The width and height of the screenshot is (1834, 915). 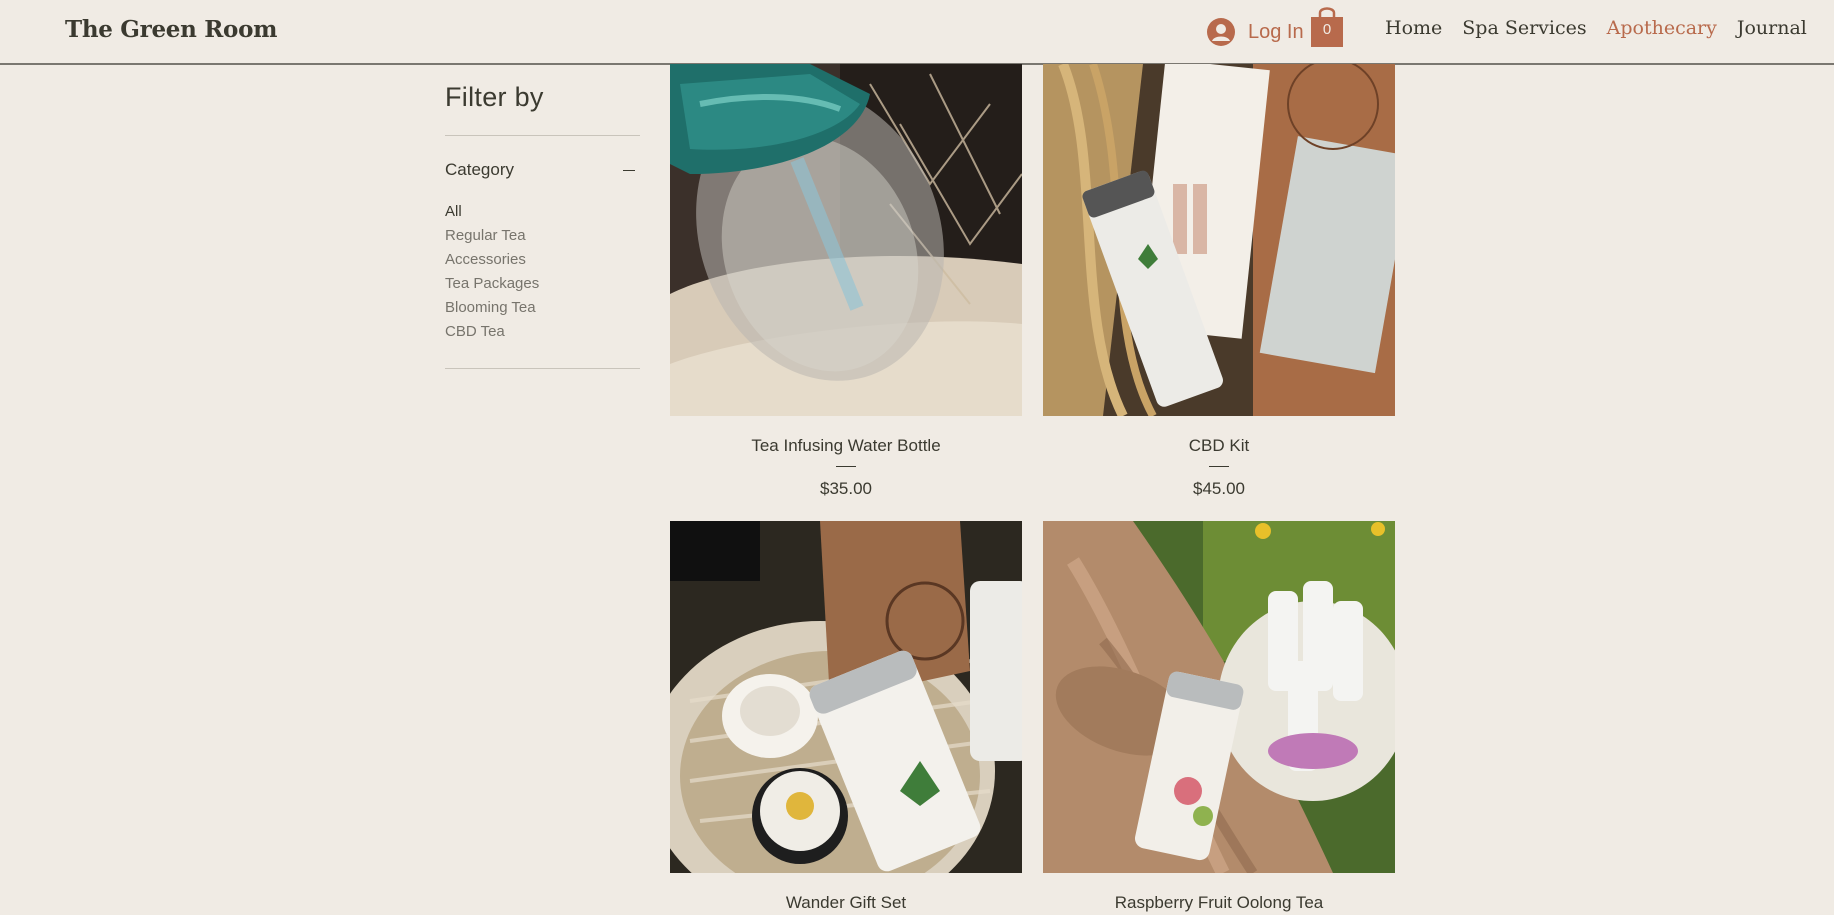 I want to click on product-price: $35.00, so click(x=846, y=488).